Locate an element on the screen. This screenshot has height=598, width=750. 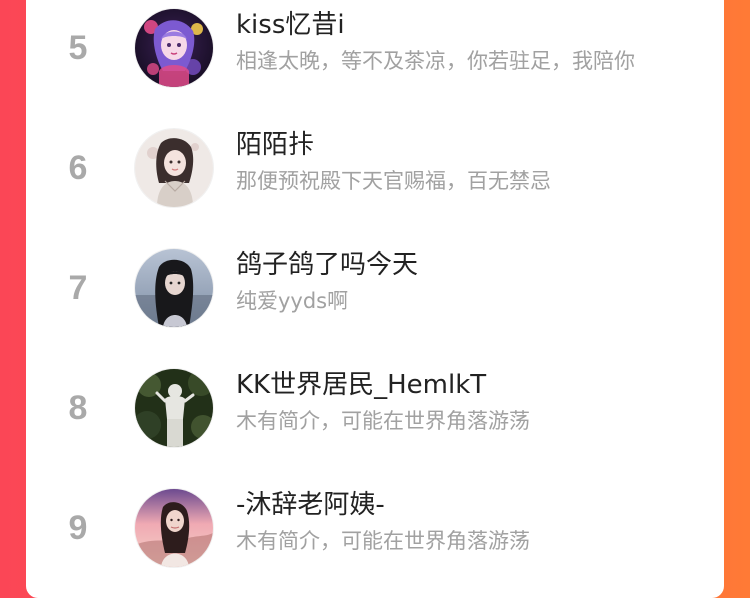
user-nickname: KK世界居民_HemlkT is located at coordinates (361, 385).